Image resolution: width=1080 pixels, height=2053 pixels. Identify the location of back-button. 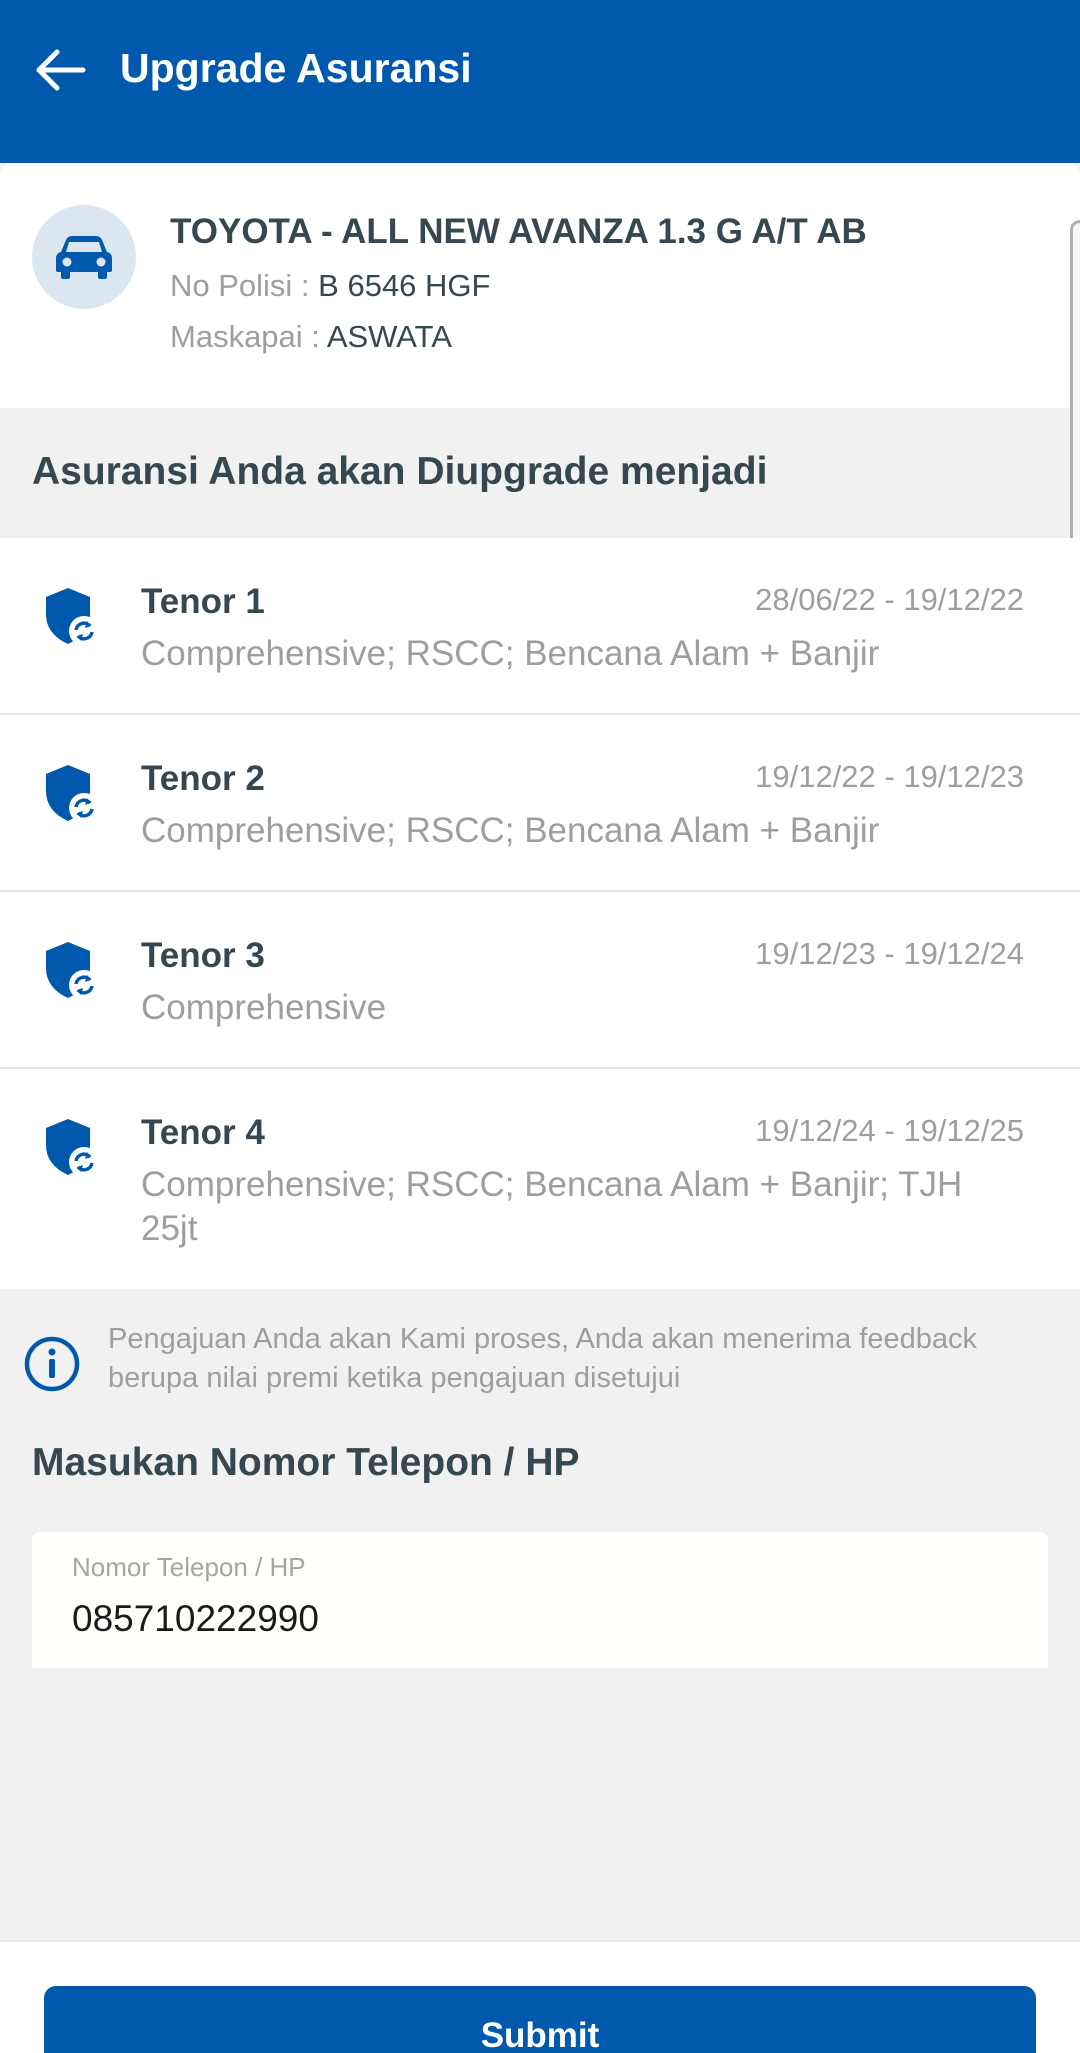
(60, 70).